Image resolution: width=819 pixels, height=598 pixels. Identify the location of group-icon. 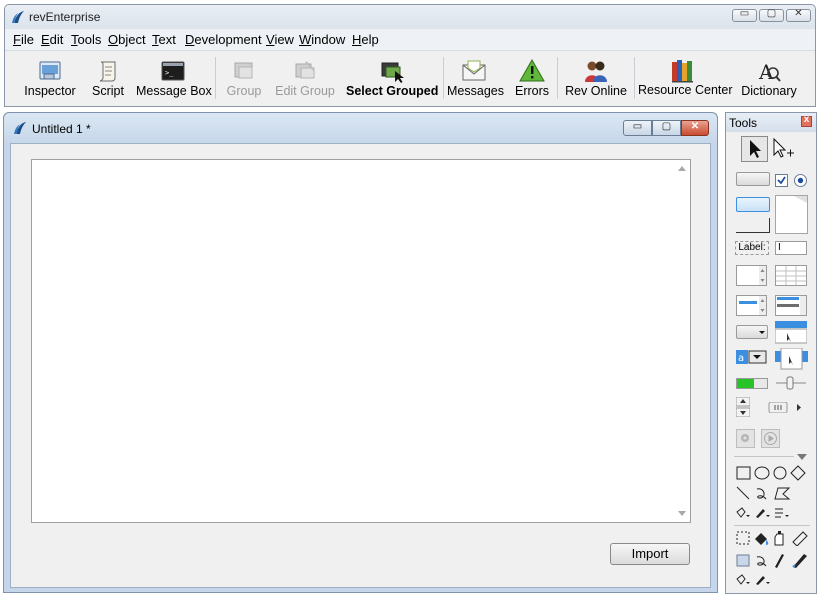
(244, 71).